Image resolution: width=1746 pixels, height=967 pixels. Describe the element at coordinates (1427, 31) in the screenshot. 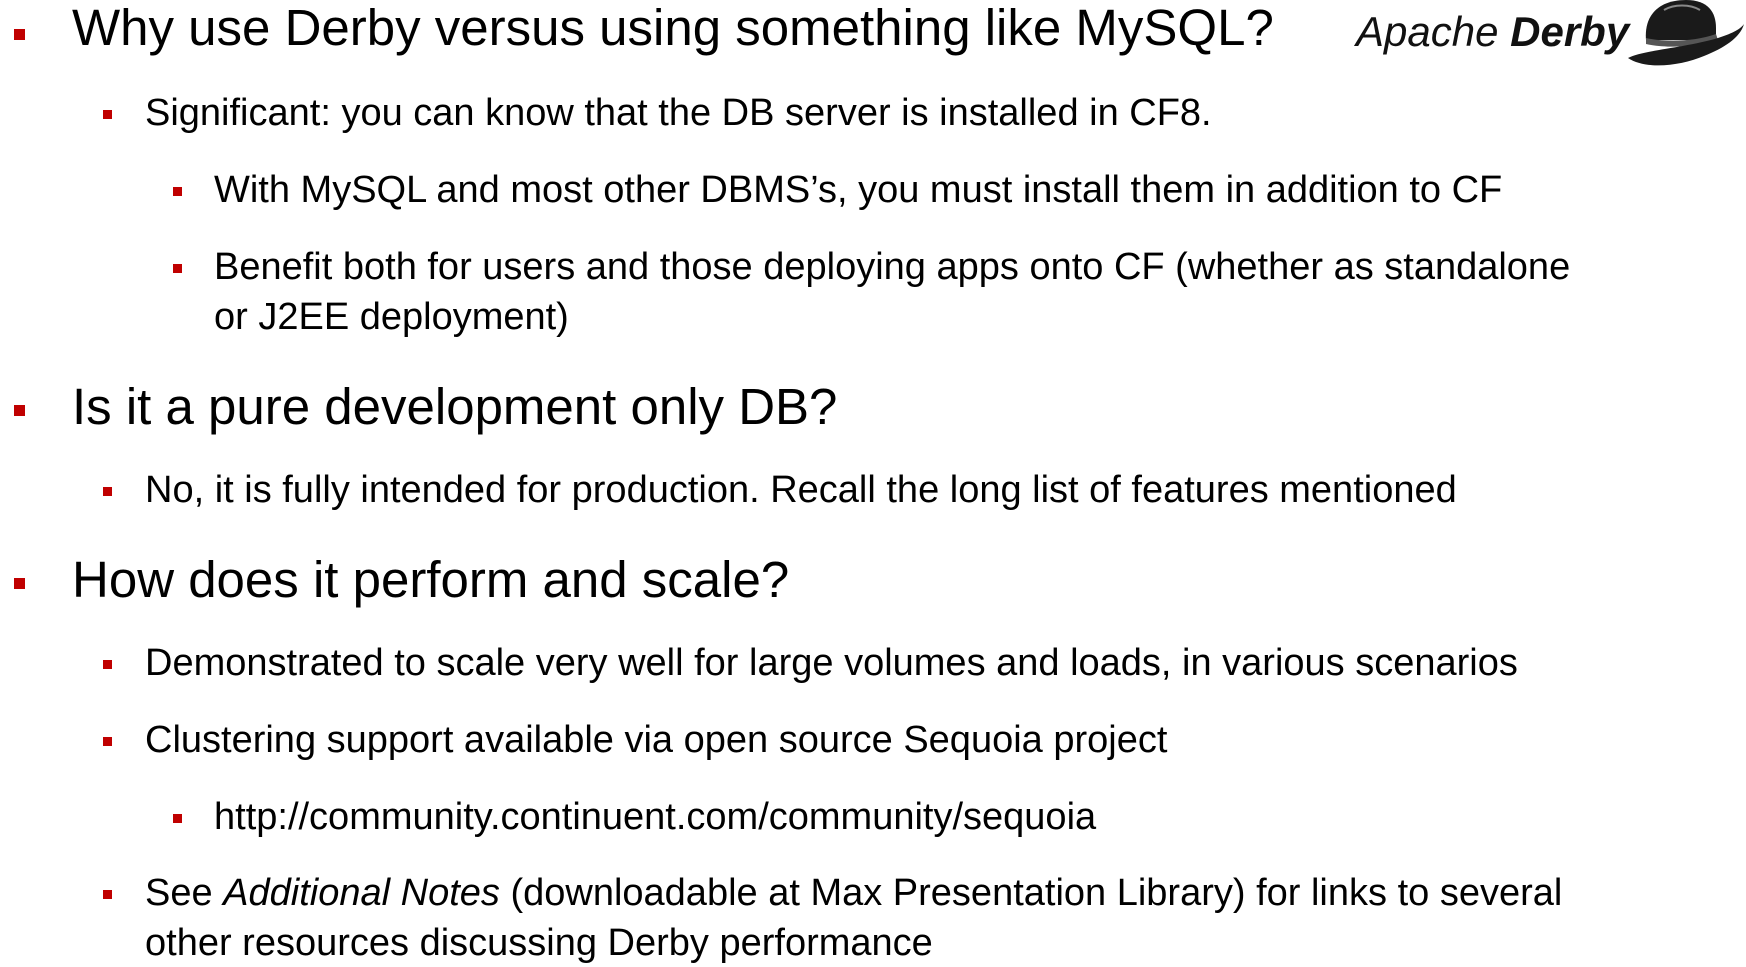

I see `logo-word-apache: Apache` at that location.